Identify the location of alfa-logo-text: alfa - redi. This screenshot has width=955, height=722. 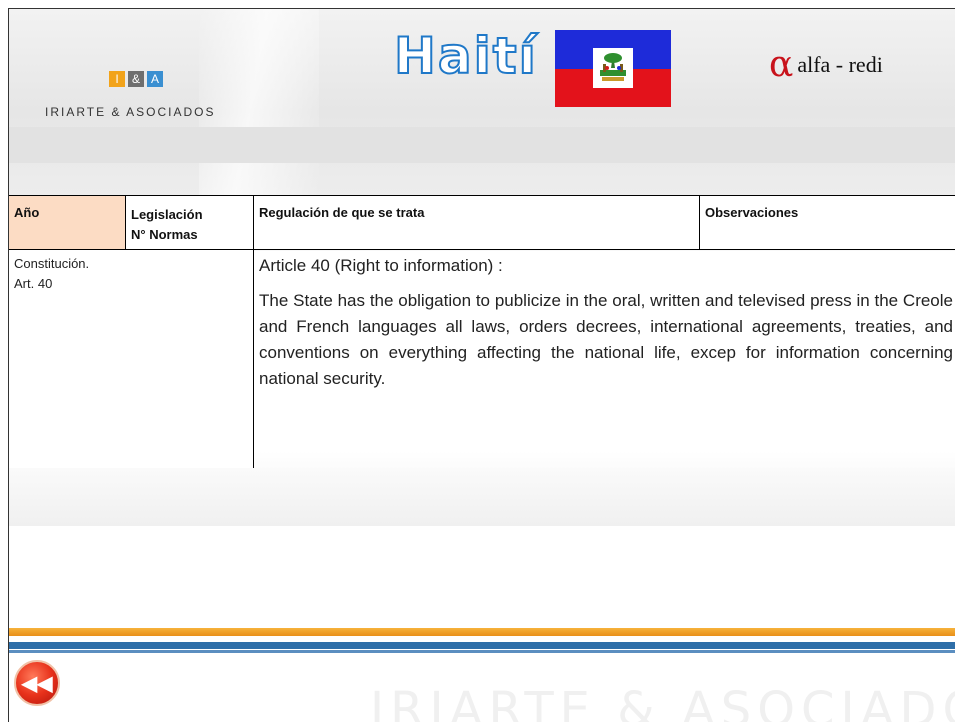
(840, 64).